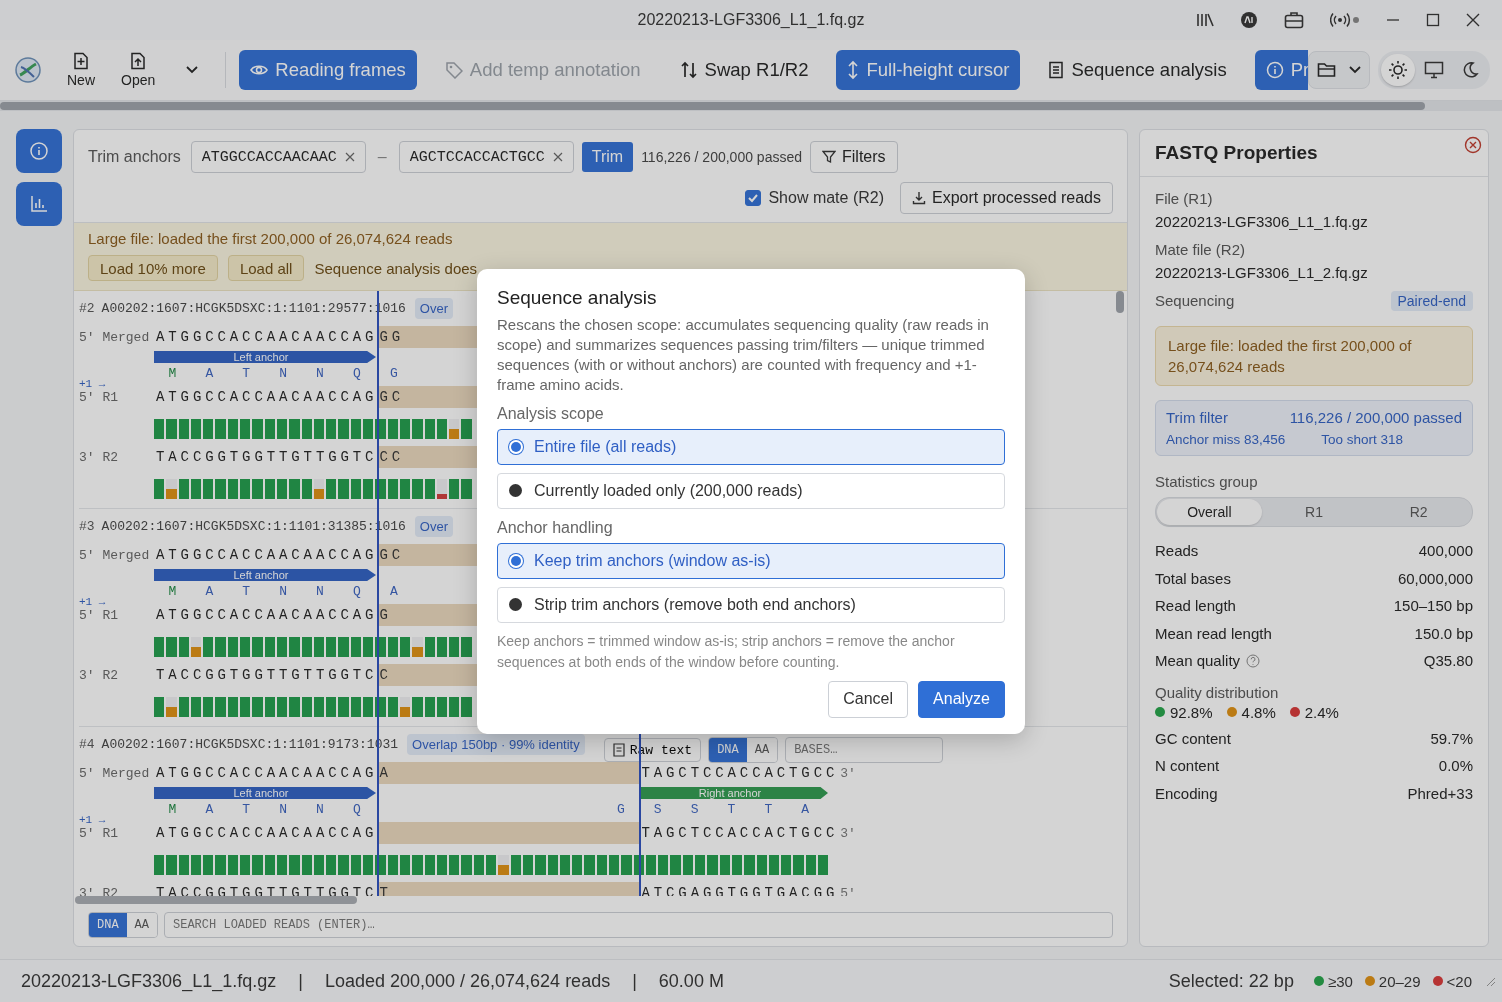 Image resolution: width=1502 pixels, height=1002 pixels. Describe the element at coordinates (1177, 551) in the screenshot. I see `stat-label: Reads` at that location.